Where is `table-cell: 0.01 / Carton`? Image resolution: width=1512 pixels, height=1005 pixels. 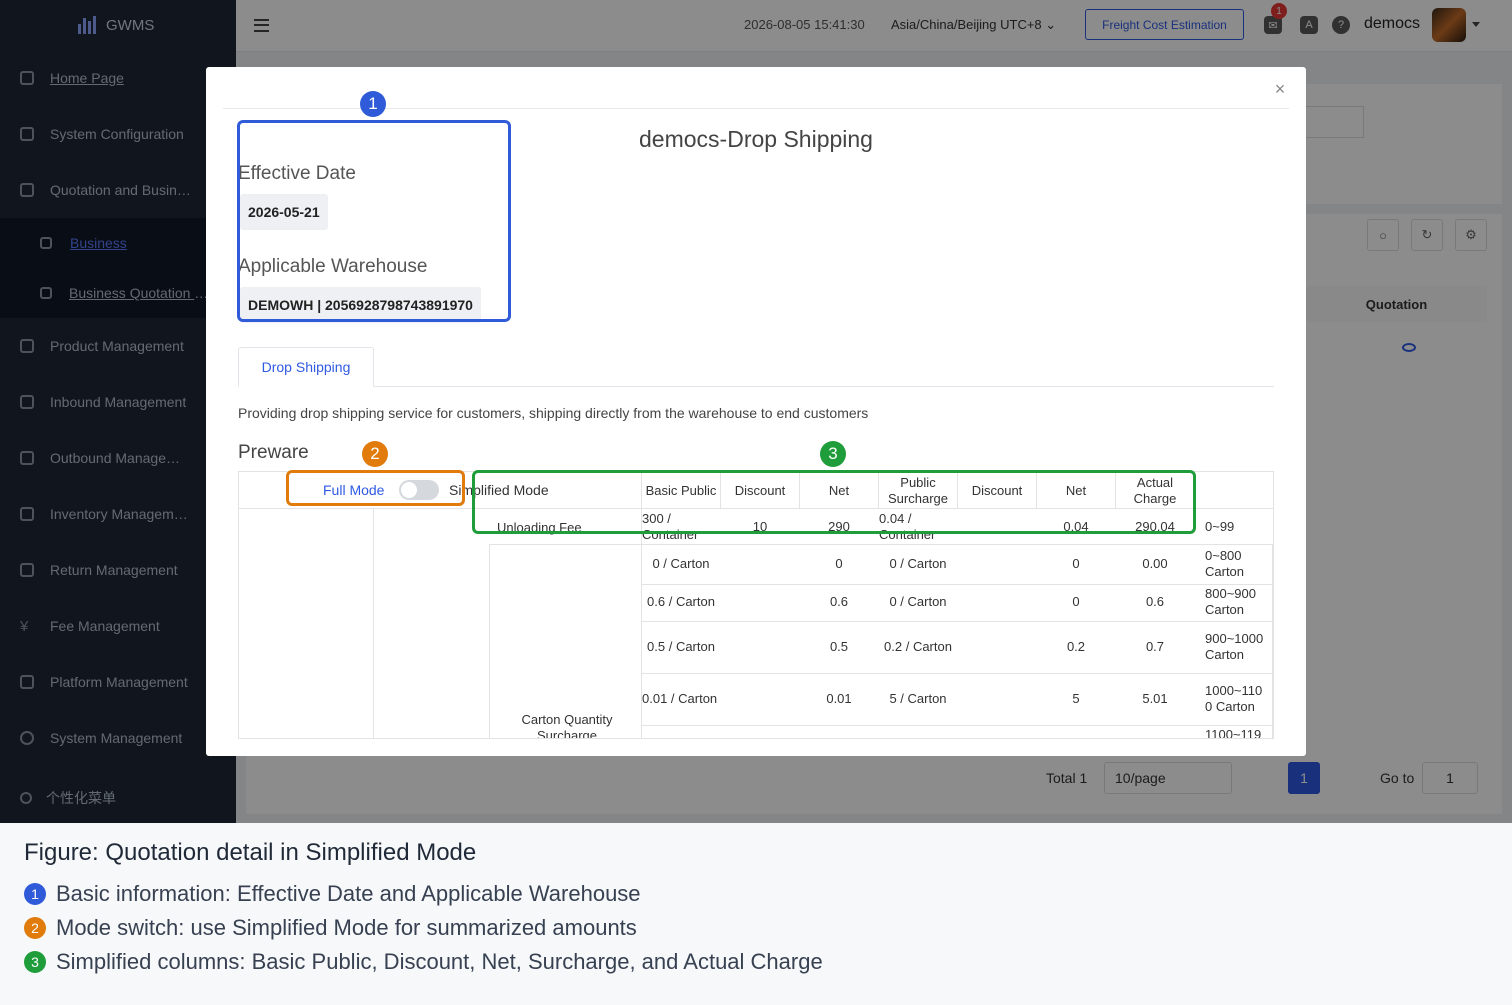
table-cell: 0.01 / Carton is located at coordinates (680, 698).